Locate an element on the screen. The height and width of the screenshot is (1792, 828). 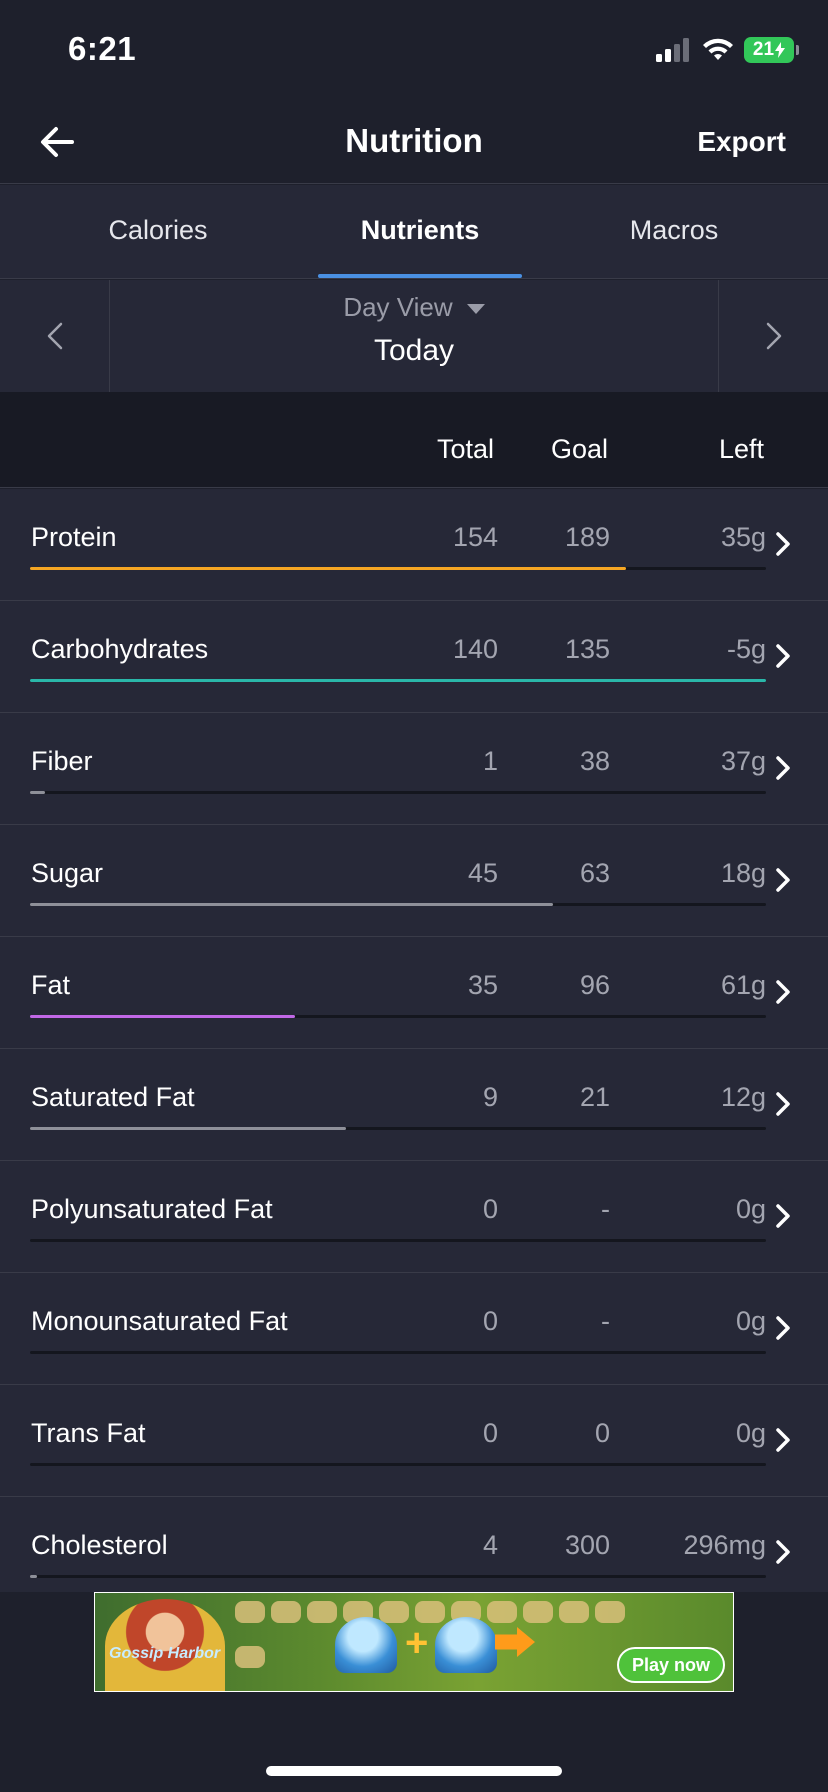
nutrient-name: Sugar is located at coordinates (67, 873).